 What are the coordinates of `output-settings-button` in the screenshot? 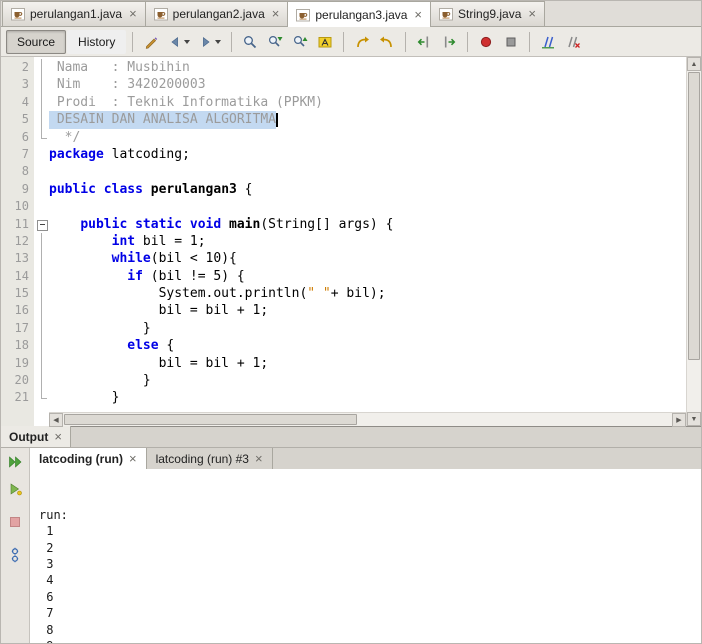 It's located at (15, 555).